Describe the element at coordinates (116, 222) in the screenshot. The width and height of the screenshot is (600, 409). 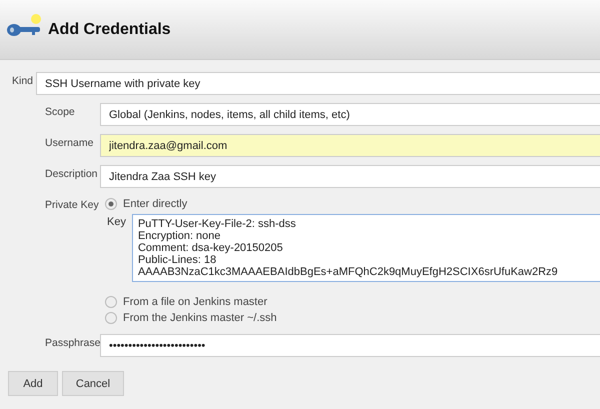
I see `field-label: Key` at that location.